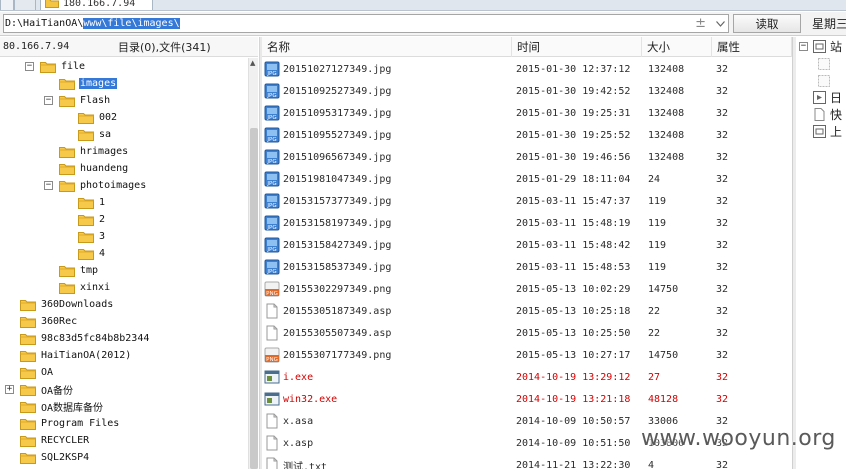  Describe the element at coordinates (29, 372) in the screenshot. I see `tree-item: OA` at that location.